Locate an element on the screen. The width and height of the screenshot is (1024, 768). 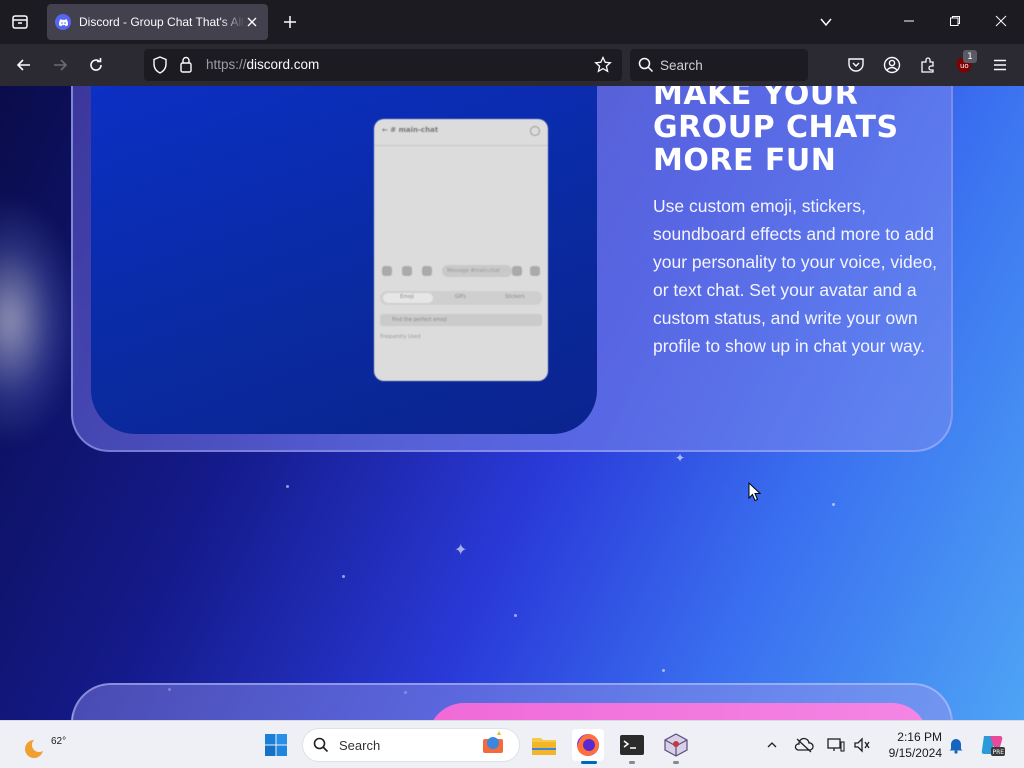
search-placeholder: Search is located at coordinates (681, 65).